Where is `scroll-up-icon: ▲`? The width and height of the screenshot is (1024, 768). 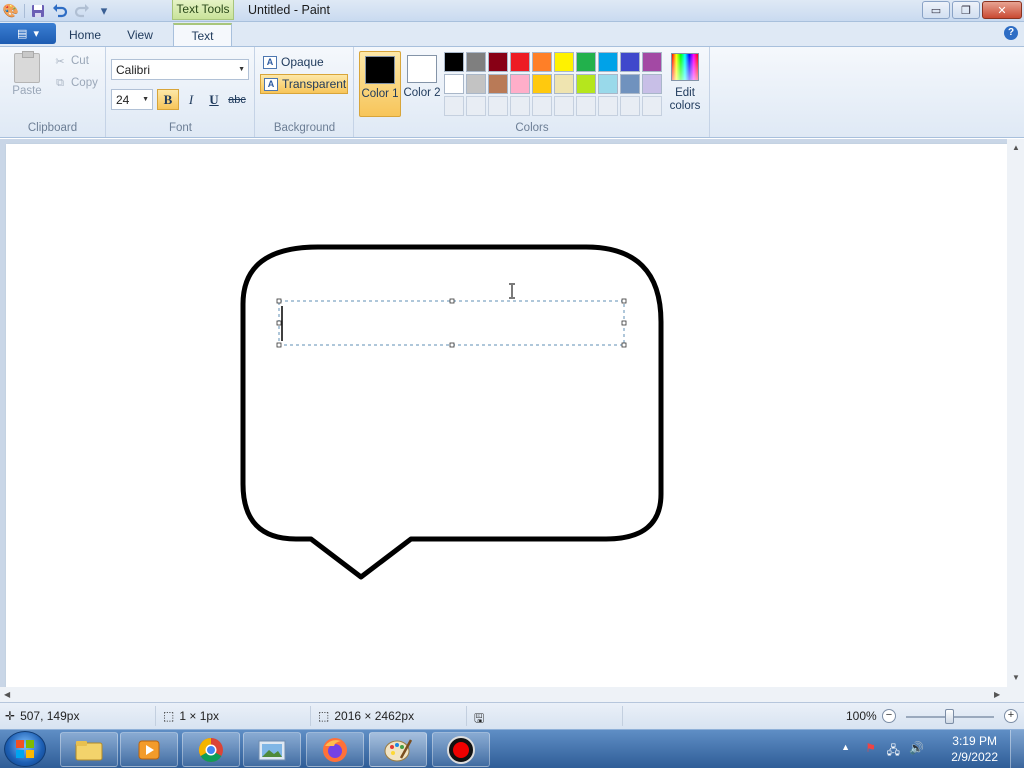 scroll-up-icon: ▲ is located at coordinates (1016, 147).